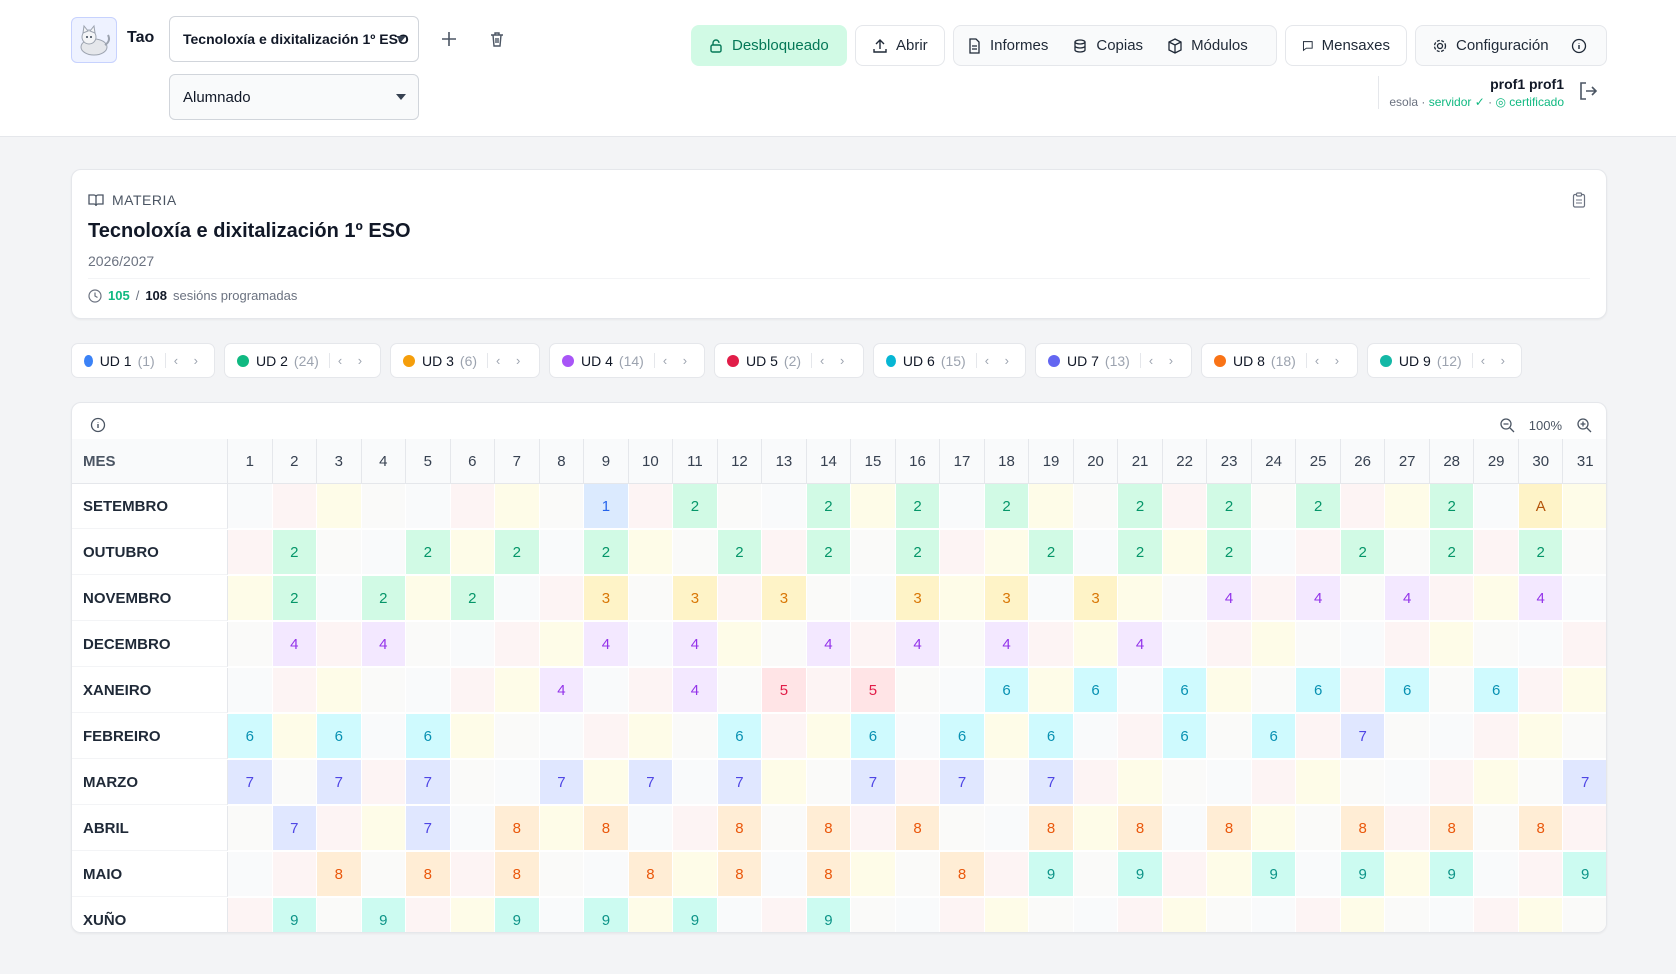 Image resolution: width=1676 pixels, height=974 pixels. Describe the element at coordinates (1588, 93) in the screenshot. I see `logout-button` at that location.